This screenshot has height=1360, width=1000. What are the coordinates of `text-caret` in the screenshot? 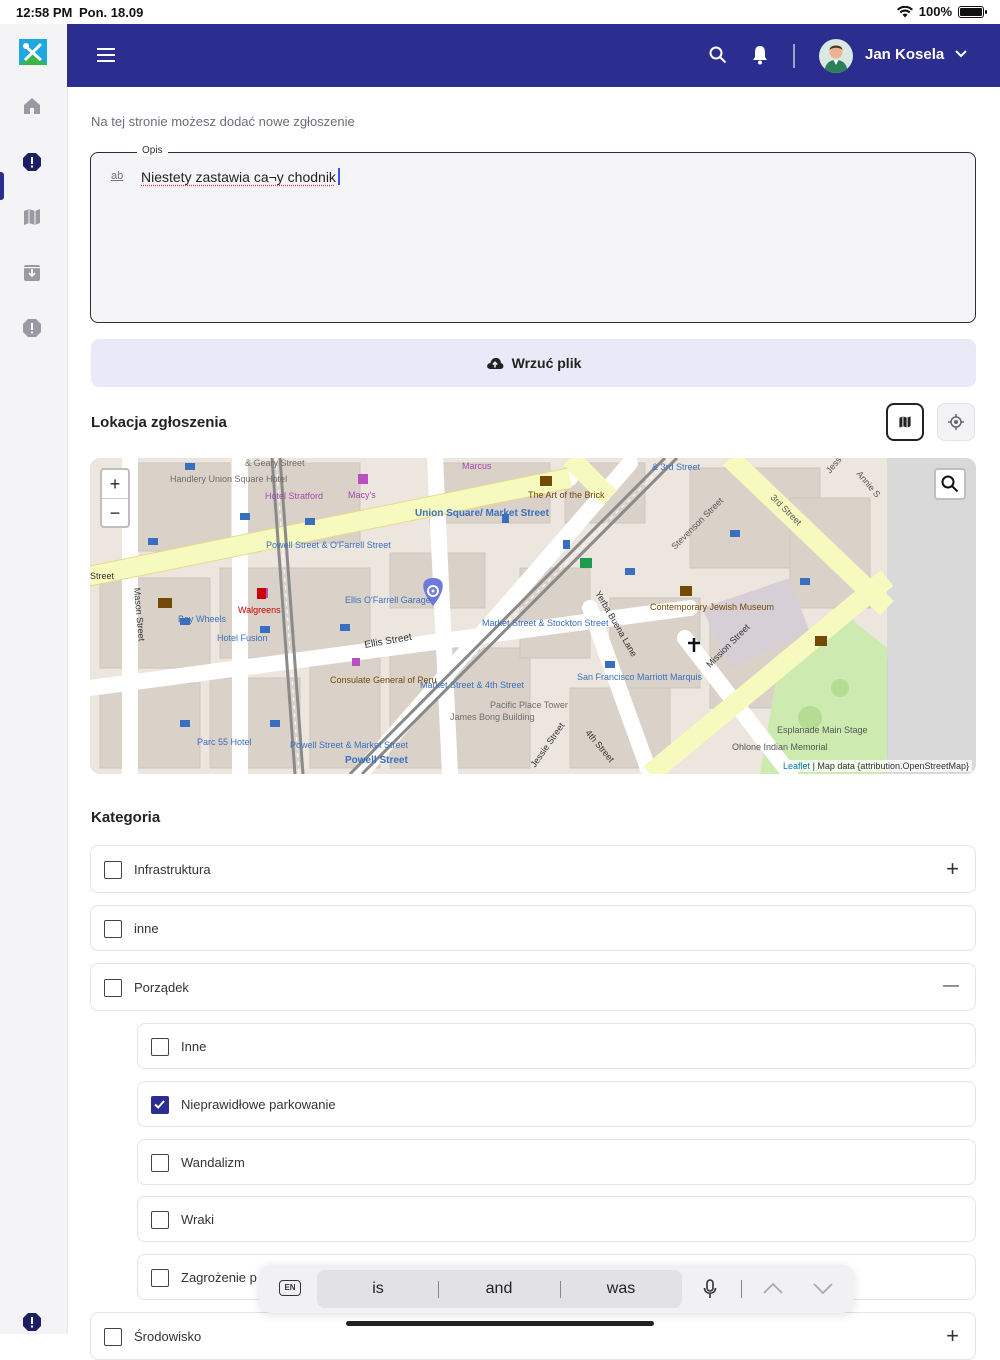 It's located at (338, 176).